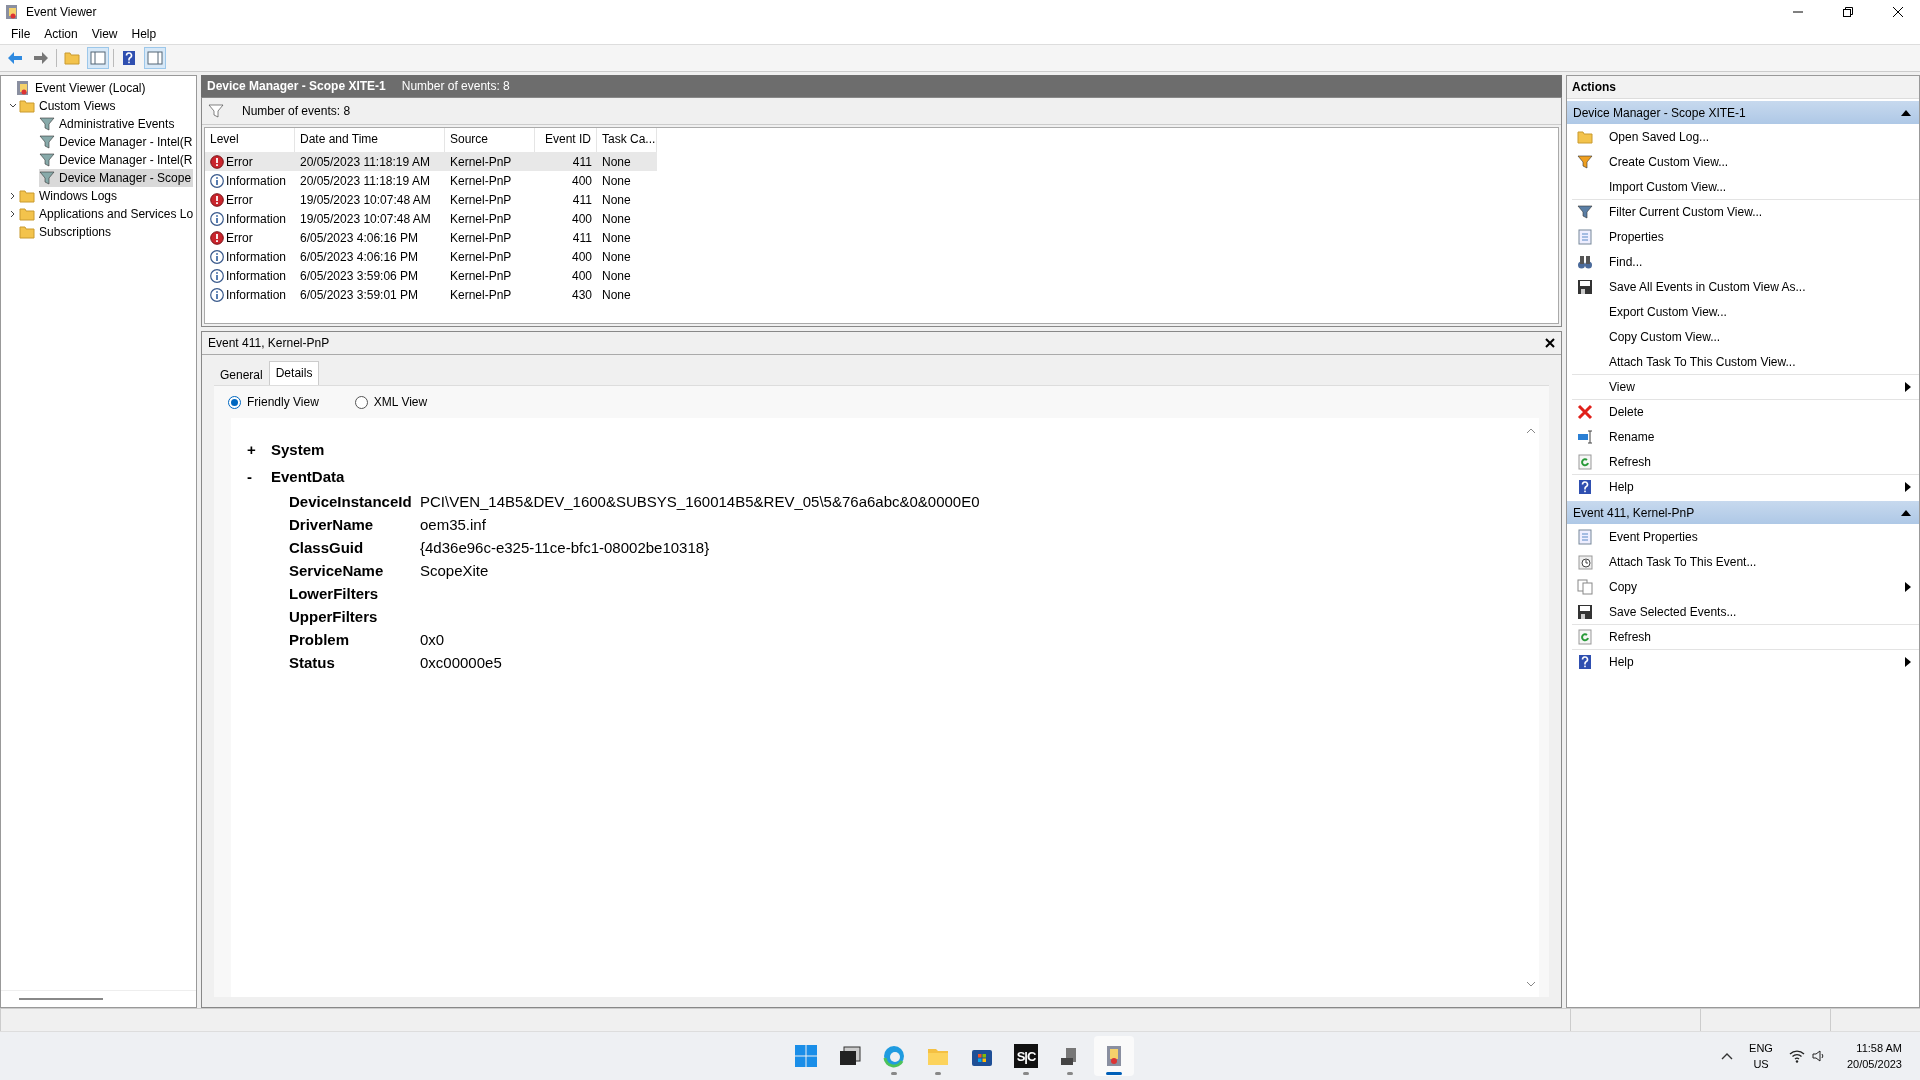 Image resolution: width=1920 pixels, height=1080 pixels. I want to click on collapse-arrow-icon, so click(1906, 512).